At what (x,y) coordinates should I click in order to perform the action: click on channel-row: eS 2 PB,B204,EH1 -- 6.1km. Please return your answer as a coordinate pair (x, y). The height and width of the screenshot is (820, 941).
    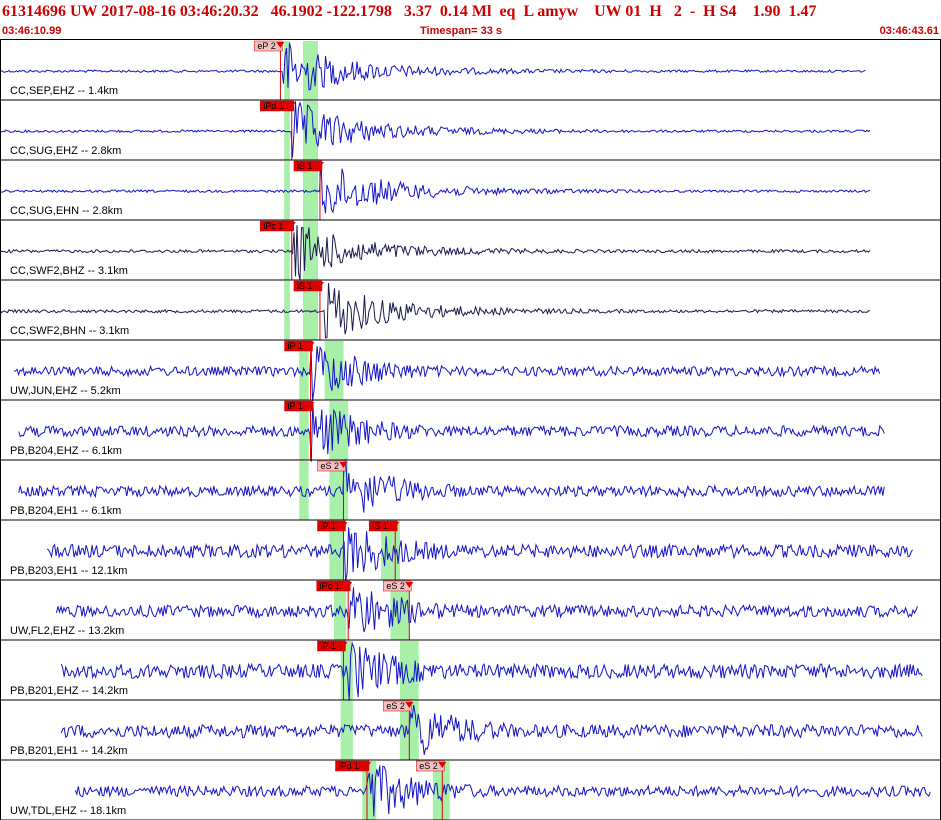
    Looking at the image, I should click on (470, 489).